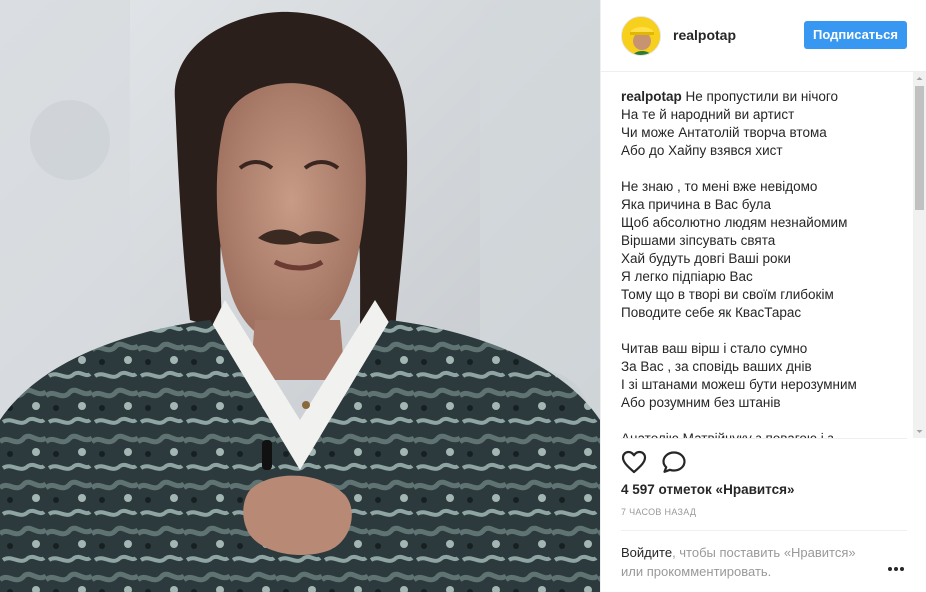 The image size is (926, 592). What do you see at coordinates (739, 384) in the screenshot?
I see `caption-line: І зі штанами можеш бути нерозумним` at bounding box center [739, 384].